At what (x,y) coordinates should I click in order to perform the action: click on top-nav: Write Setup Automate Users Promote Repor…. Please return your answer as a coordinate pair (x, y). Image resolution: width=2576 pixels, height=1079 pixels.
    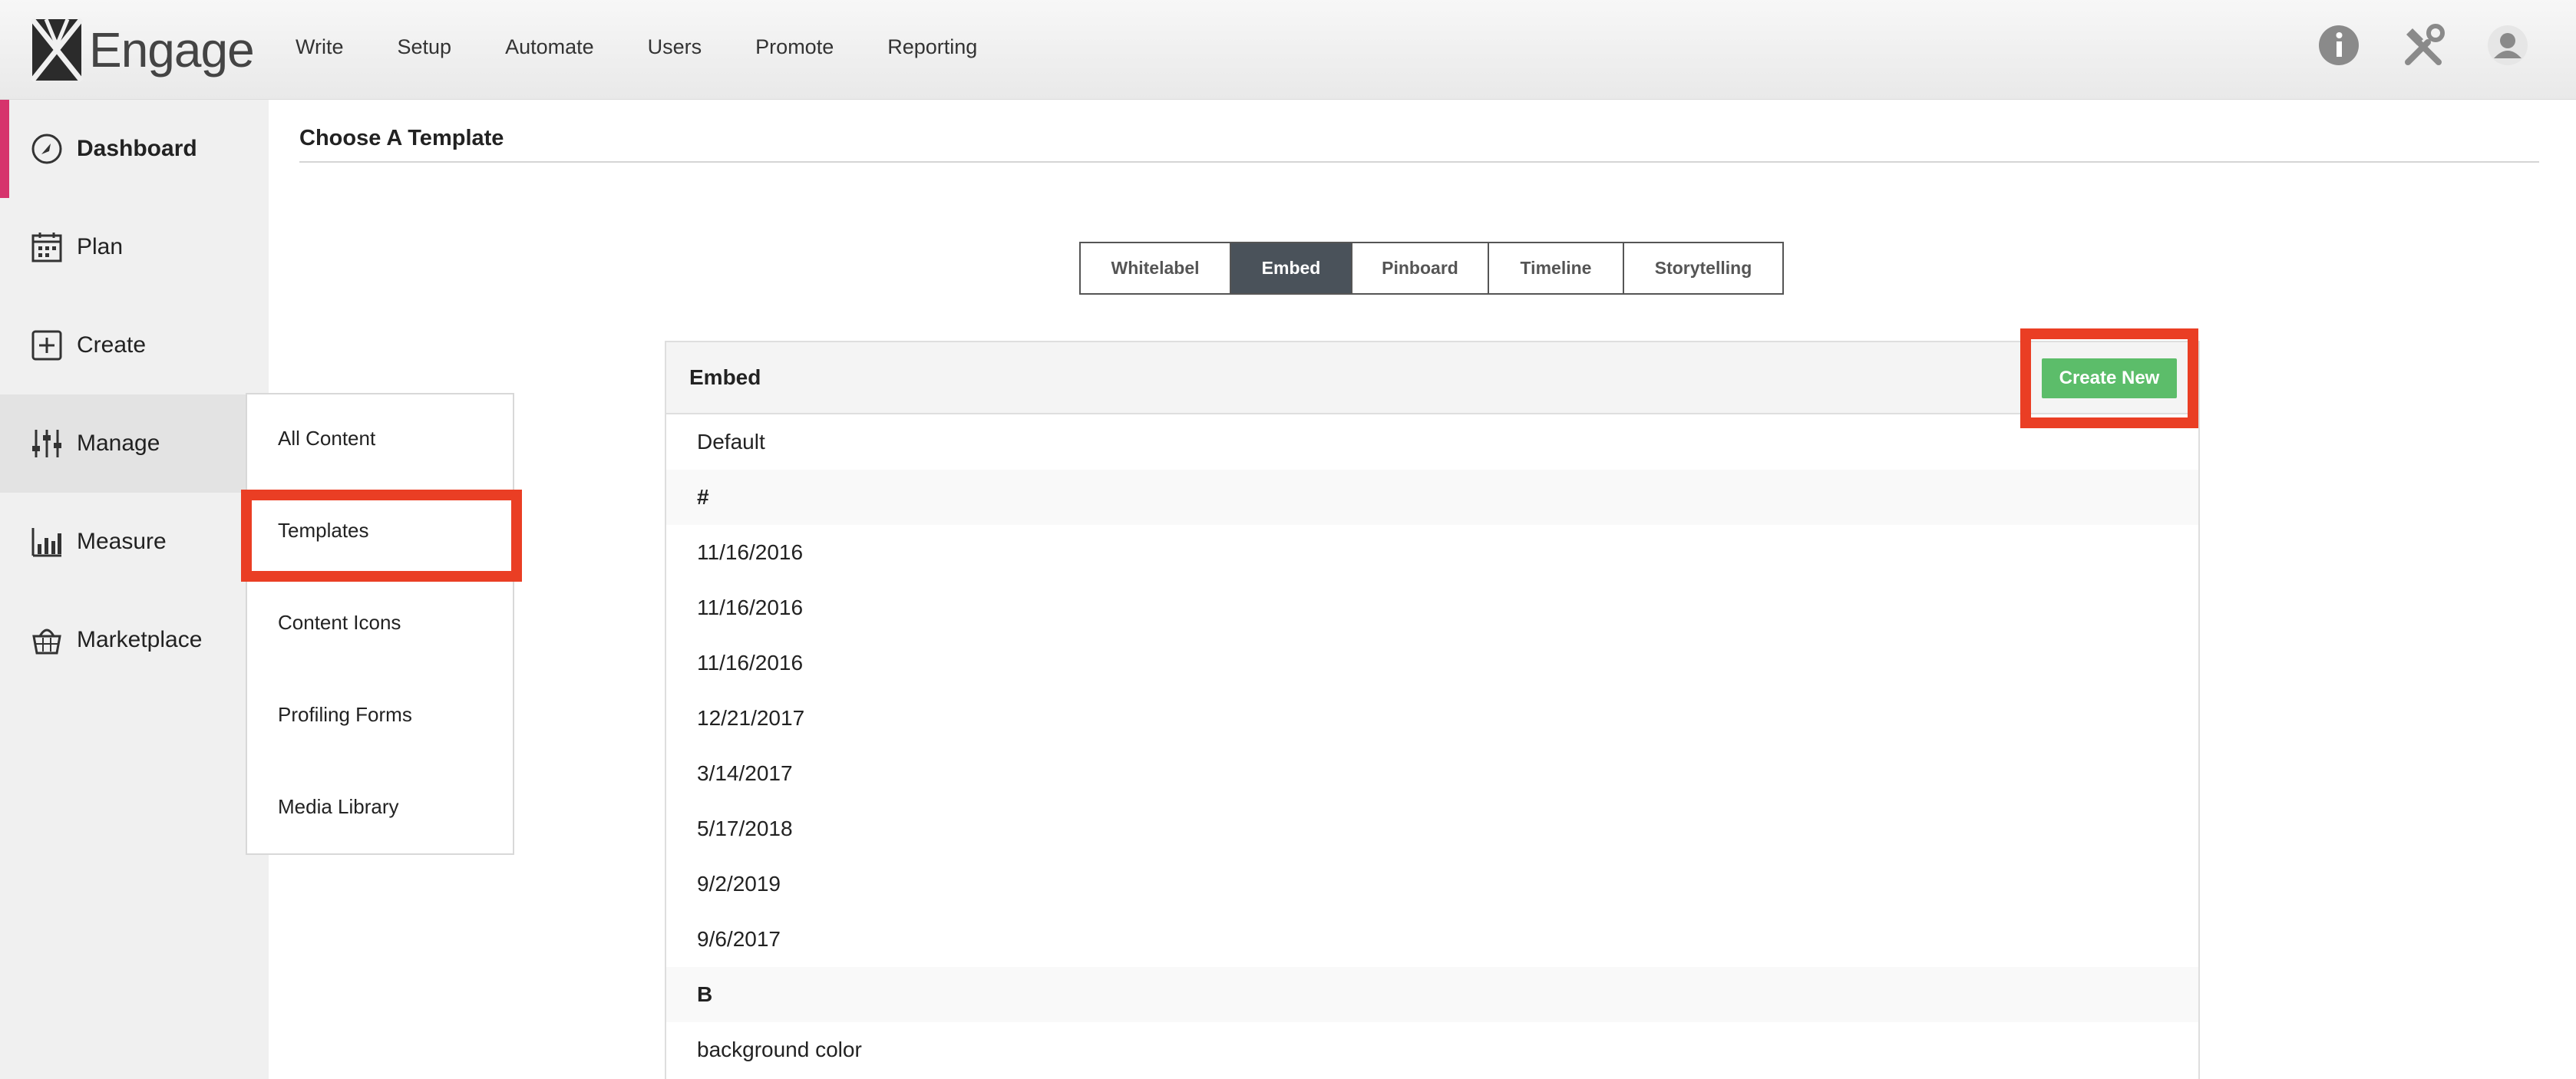
    Looking at the image, I should click on (663, 47).